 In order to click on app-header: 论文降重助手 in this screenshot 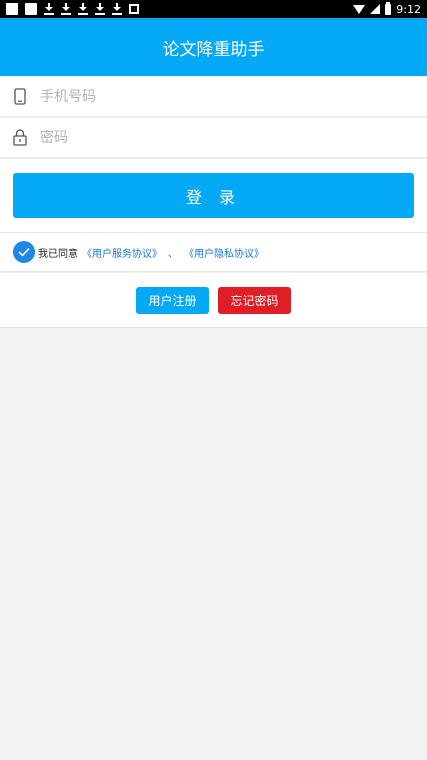, I will do `click(213, 47)`.